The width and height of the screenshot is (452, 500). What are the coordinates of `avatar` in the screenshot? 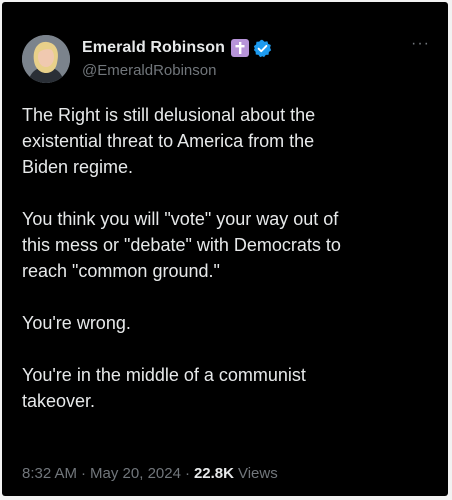 It's located at (46, 59).